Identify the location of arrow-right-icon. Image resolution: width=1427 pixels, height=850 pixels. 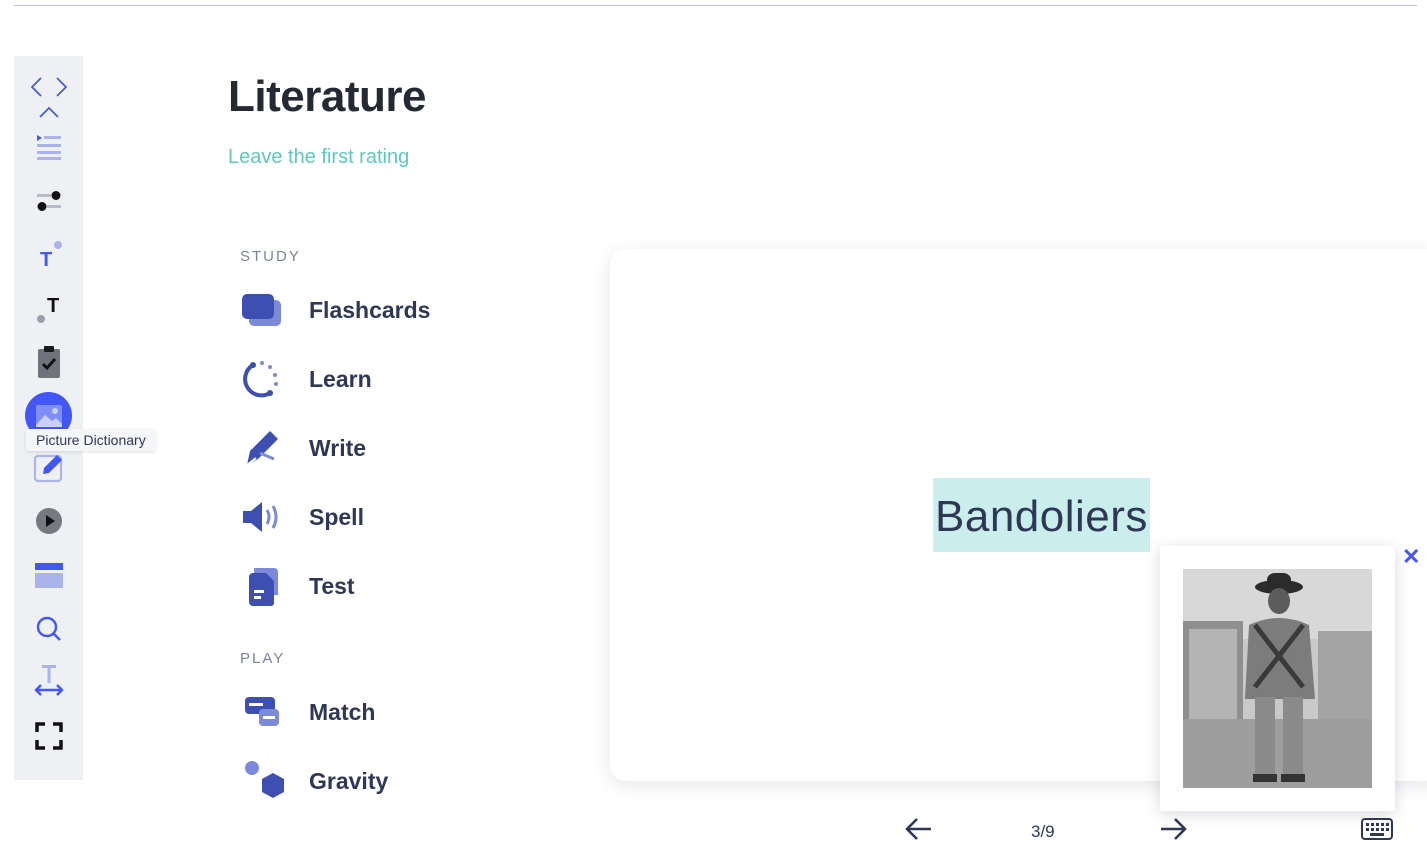
(1174, 829).